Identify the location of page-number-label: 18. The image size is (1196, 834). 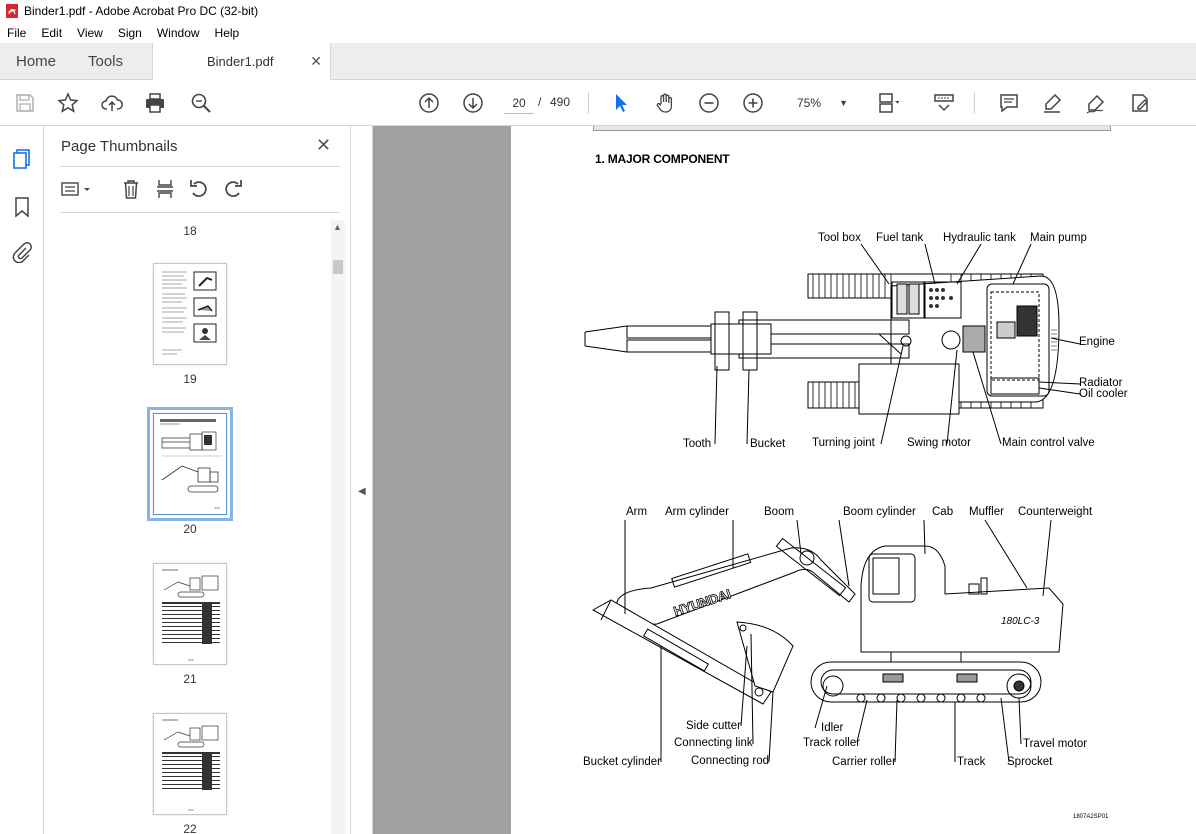
(190, 231).